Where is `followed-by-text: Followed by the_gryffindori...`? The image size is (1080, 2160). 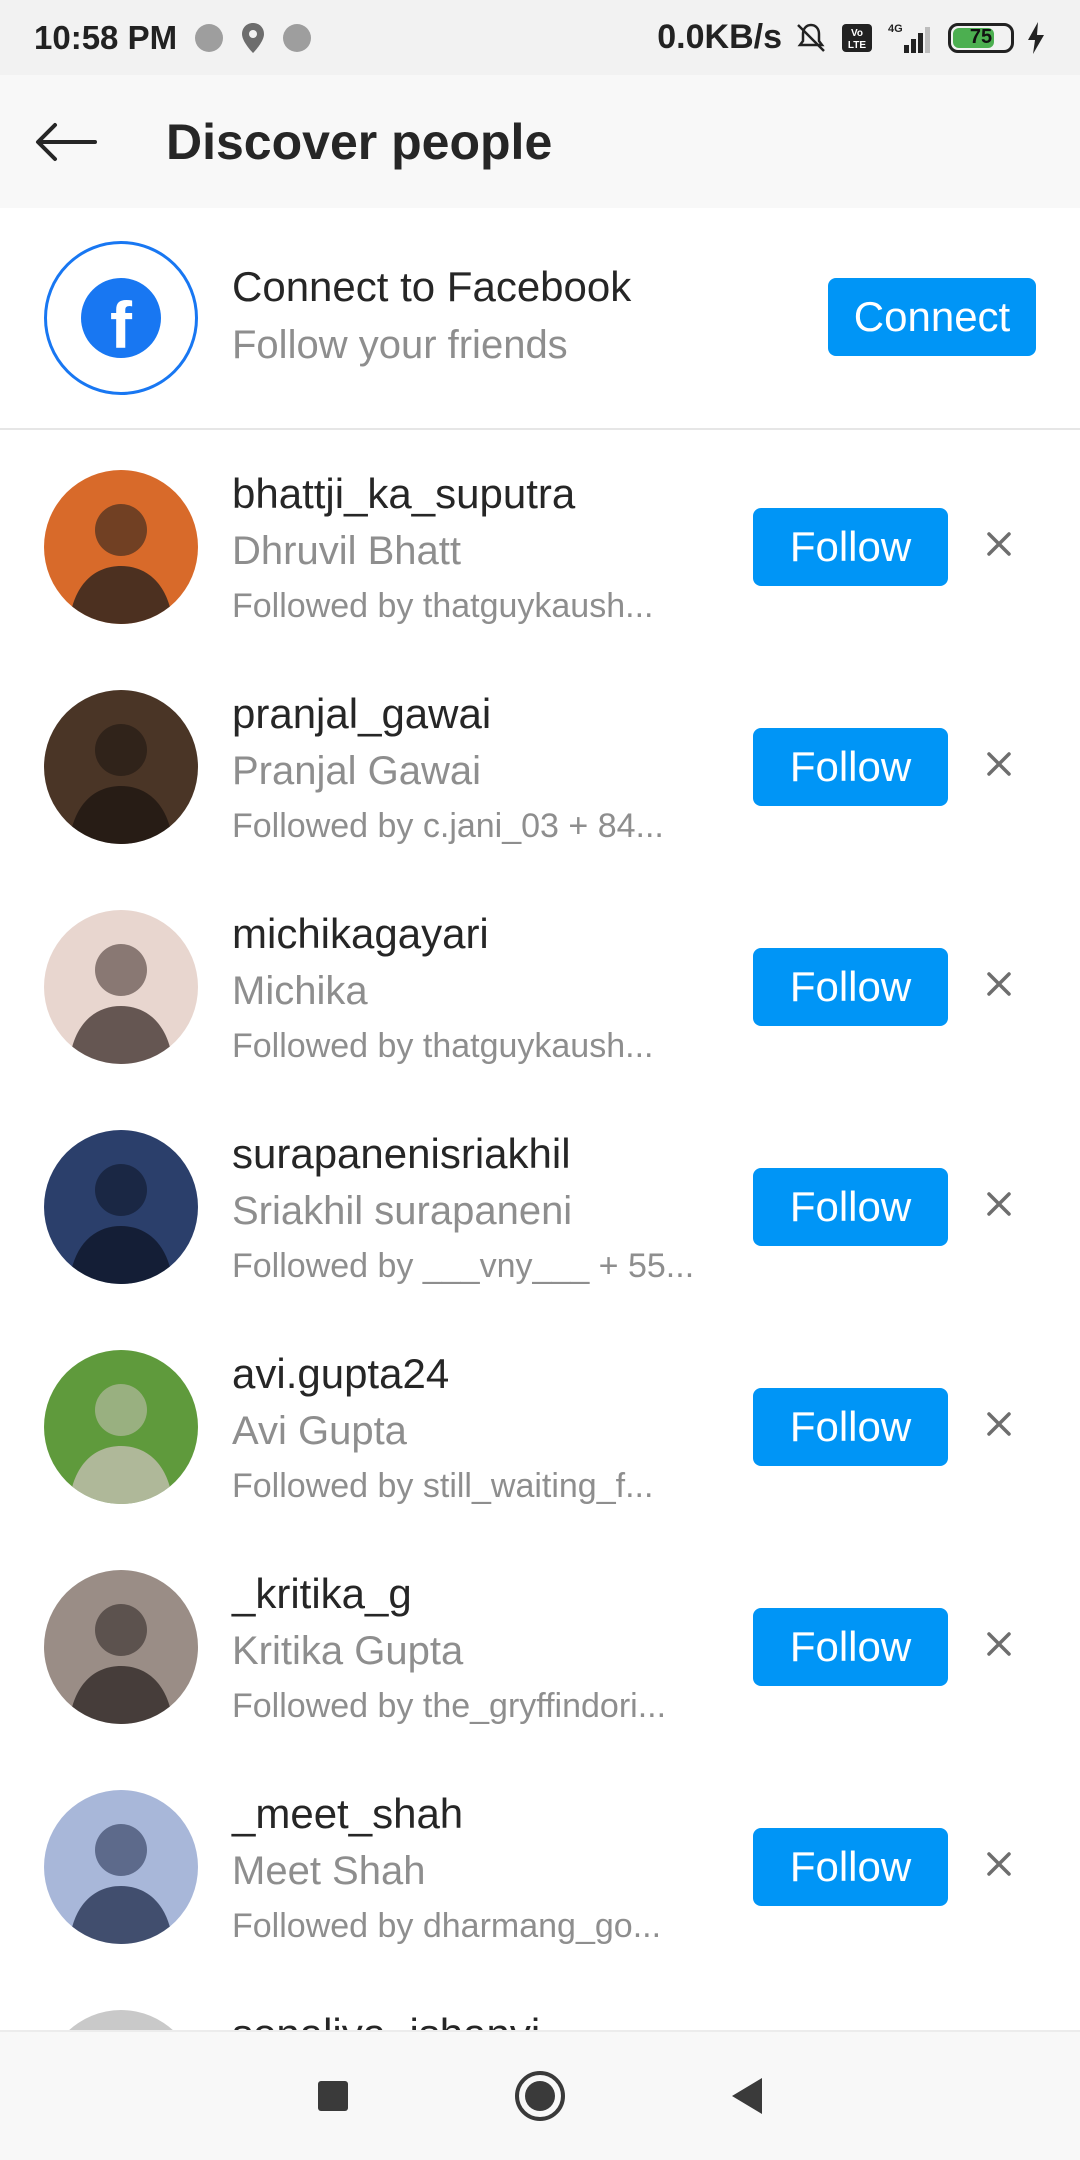
followed-by-text: Followed by the_gryffindori... is located at coordinates (449, 1706).